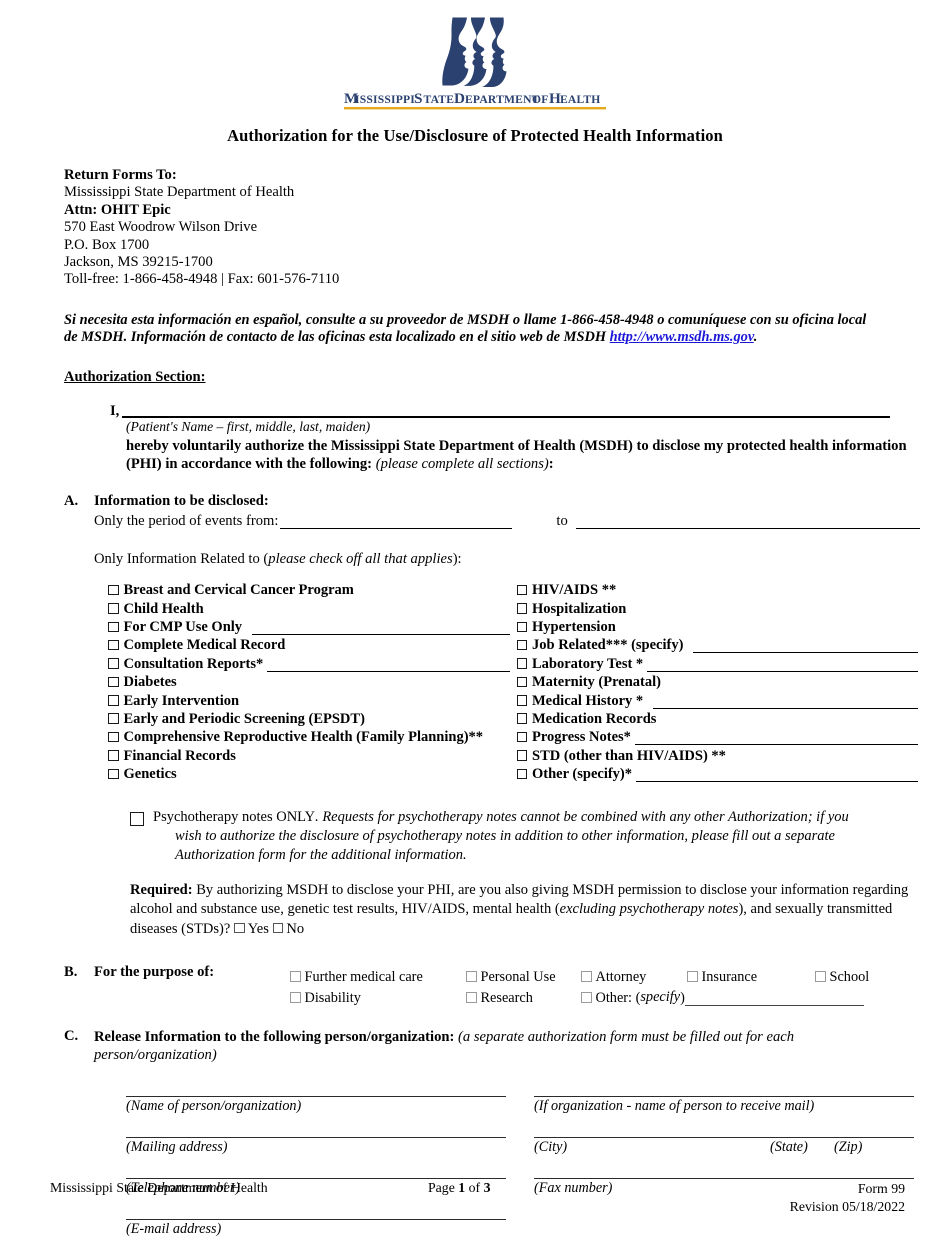 Image resolution: width=950 pixels, height=1240 pixels. I want to click on disclosure-item: Medical History *, so click(718, 699).